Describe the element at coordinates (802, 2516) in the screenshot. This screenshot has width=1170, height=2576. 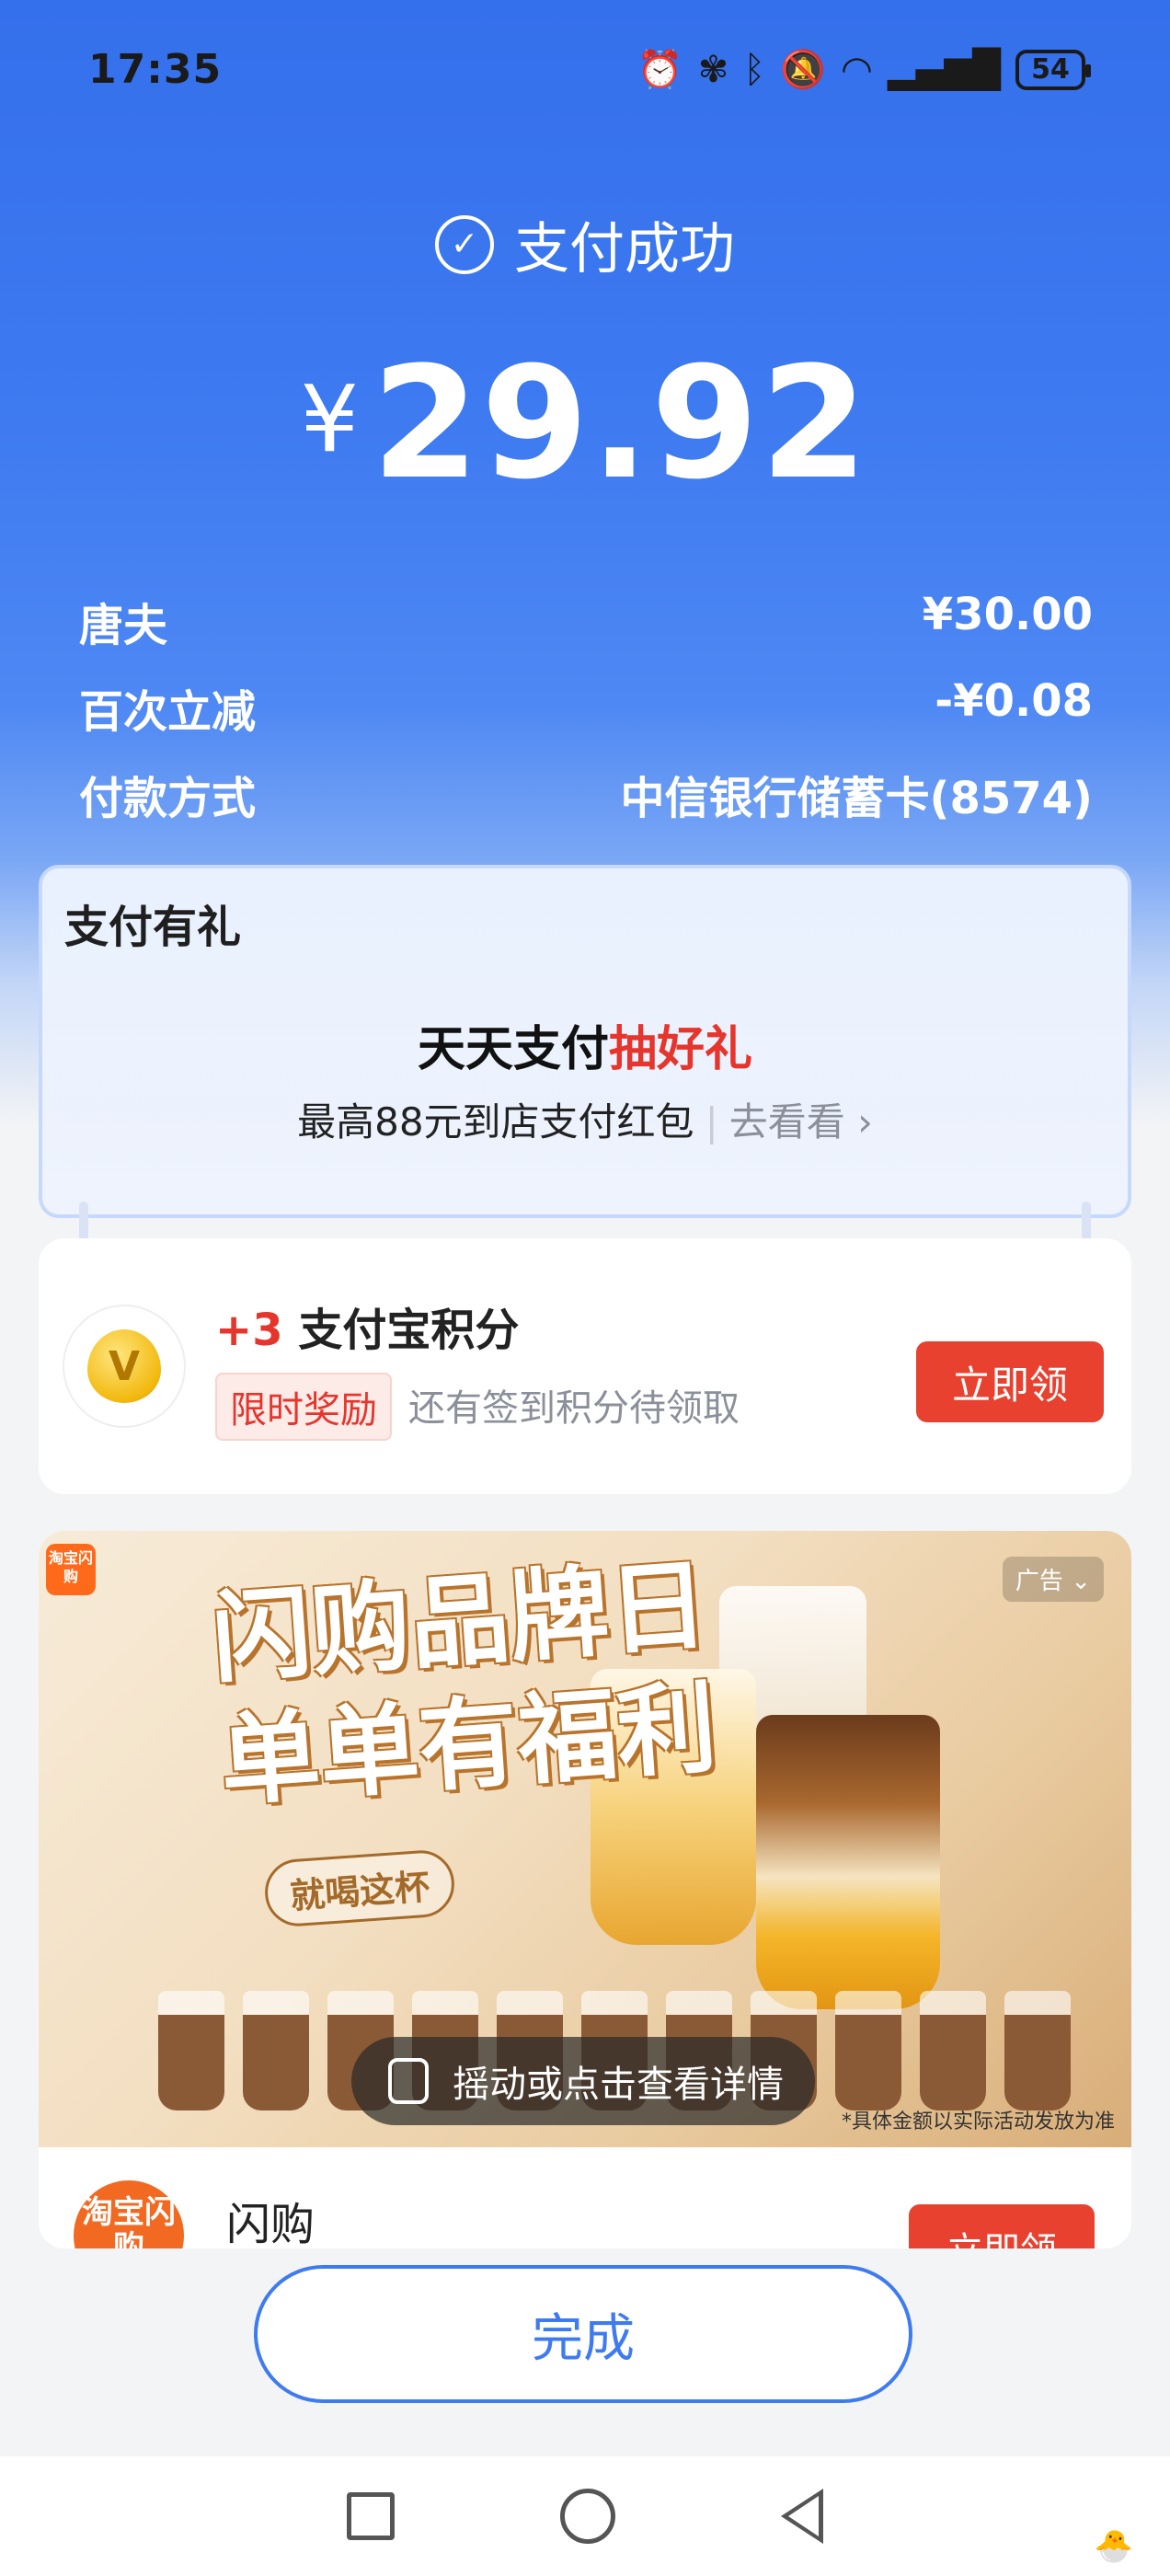
I see `back-icon` at that location.